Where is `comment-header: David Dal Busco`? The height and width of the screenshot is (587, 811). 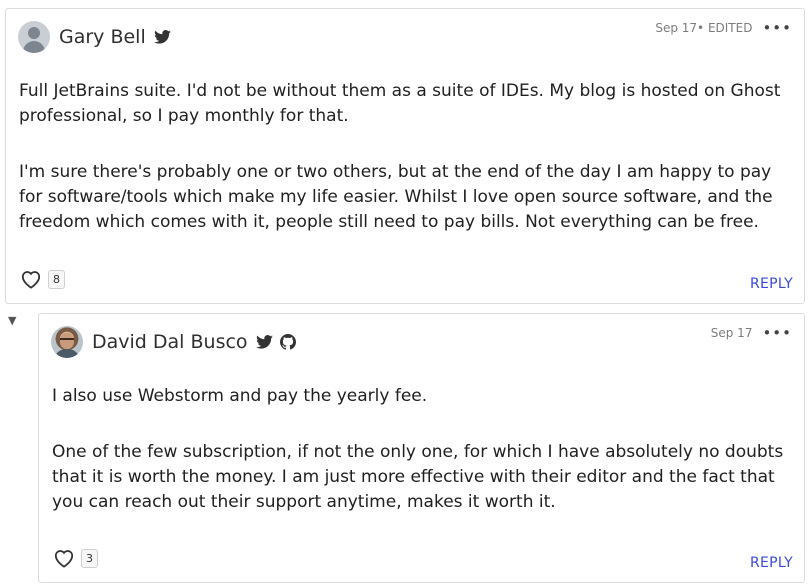 comment-header: David Dal Busco is located at coordinates (173, 342).